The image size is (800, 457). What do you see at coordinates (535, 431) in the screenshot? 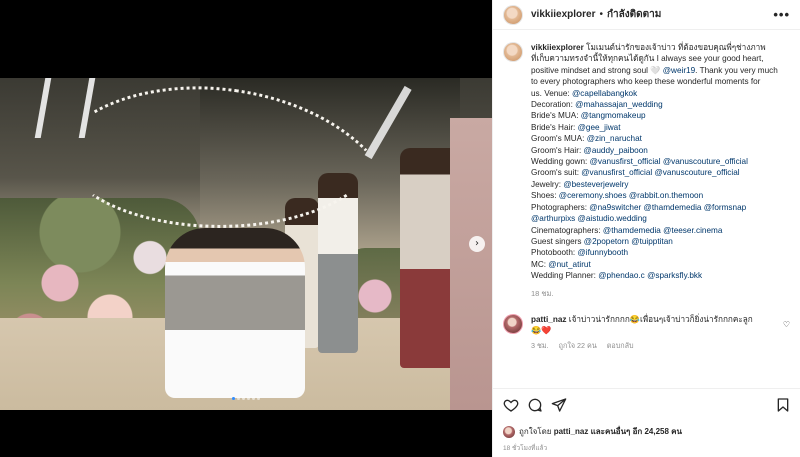
I see `likes-prefix: ถูกใจโดย` at bounding box center [535, 431].